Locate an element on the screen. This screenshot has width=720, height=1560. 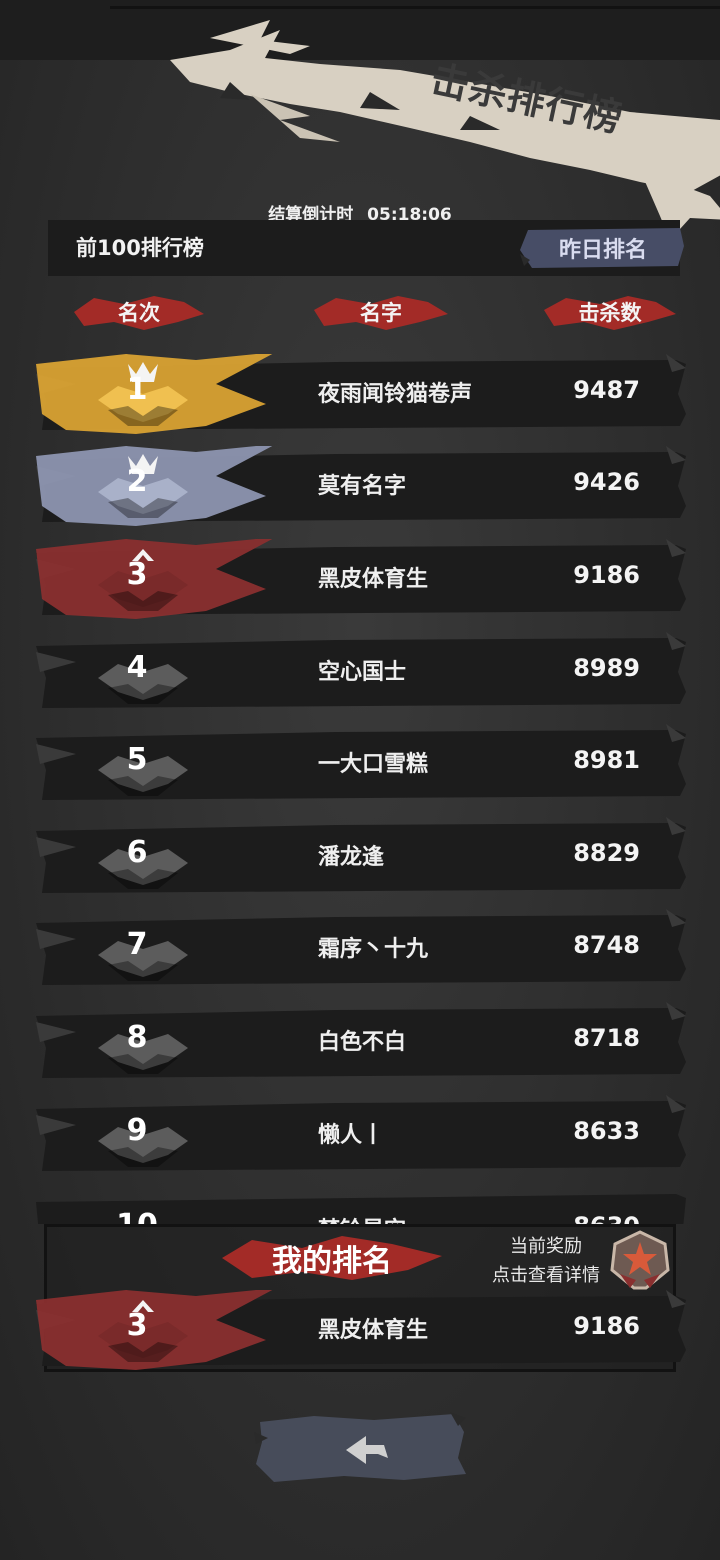
player-name: 梦铃星空 is located at coordinates (362, 1218).